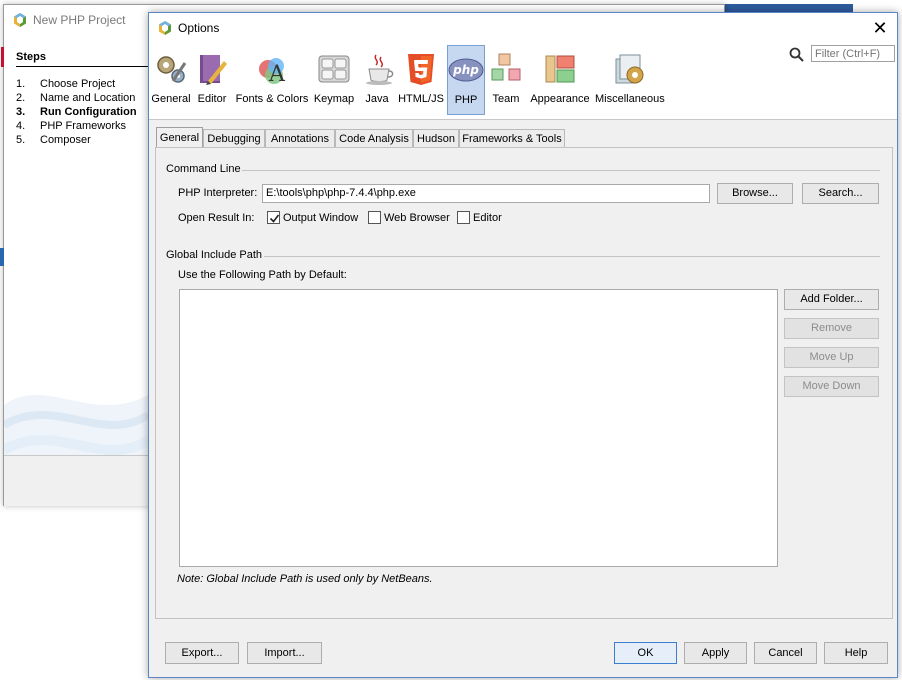  I want to click on category-general: General, so click(171, 79).